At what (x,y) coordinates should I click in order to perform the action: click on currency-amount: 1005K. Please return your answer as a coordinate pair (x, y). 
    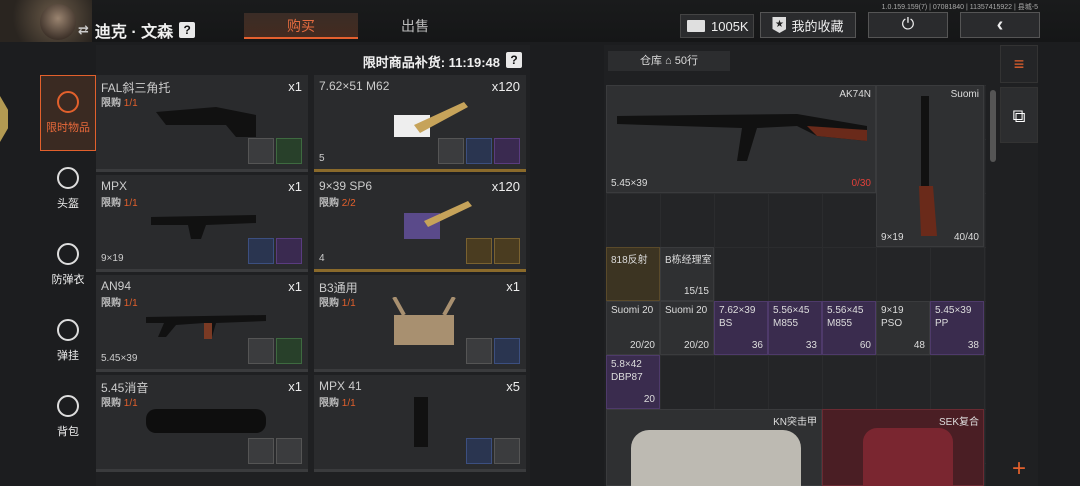
    Looking at the image, I should click on (730, 26).